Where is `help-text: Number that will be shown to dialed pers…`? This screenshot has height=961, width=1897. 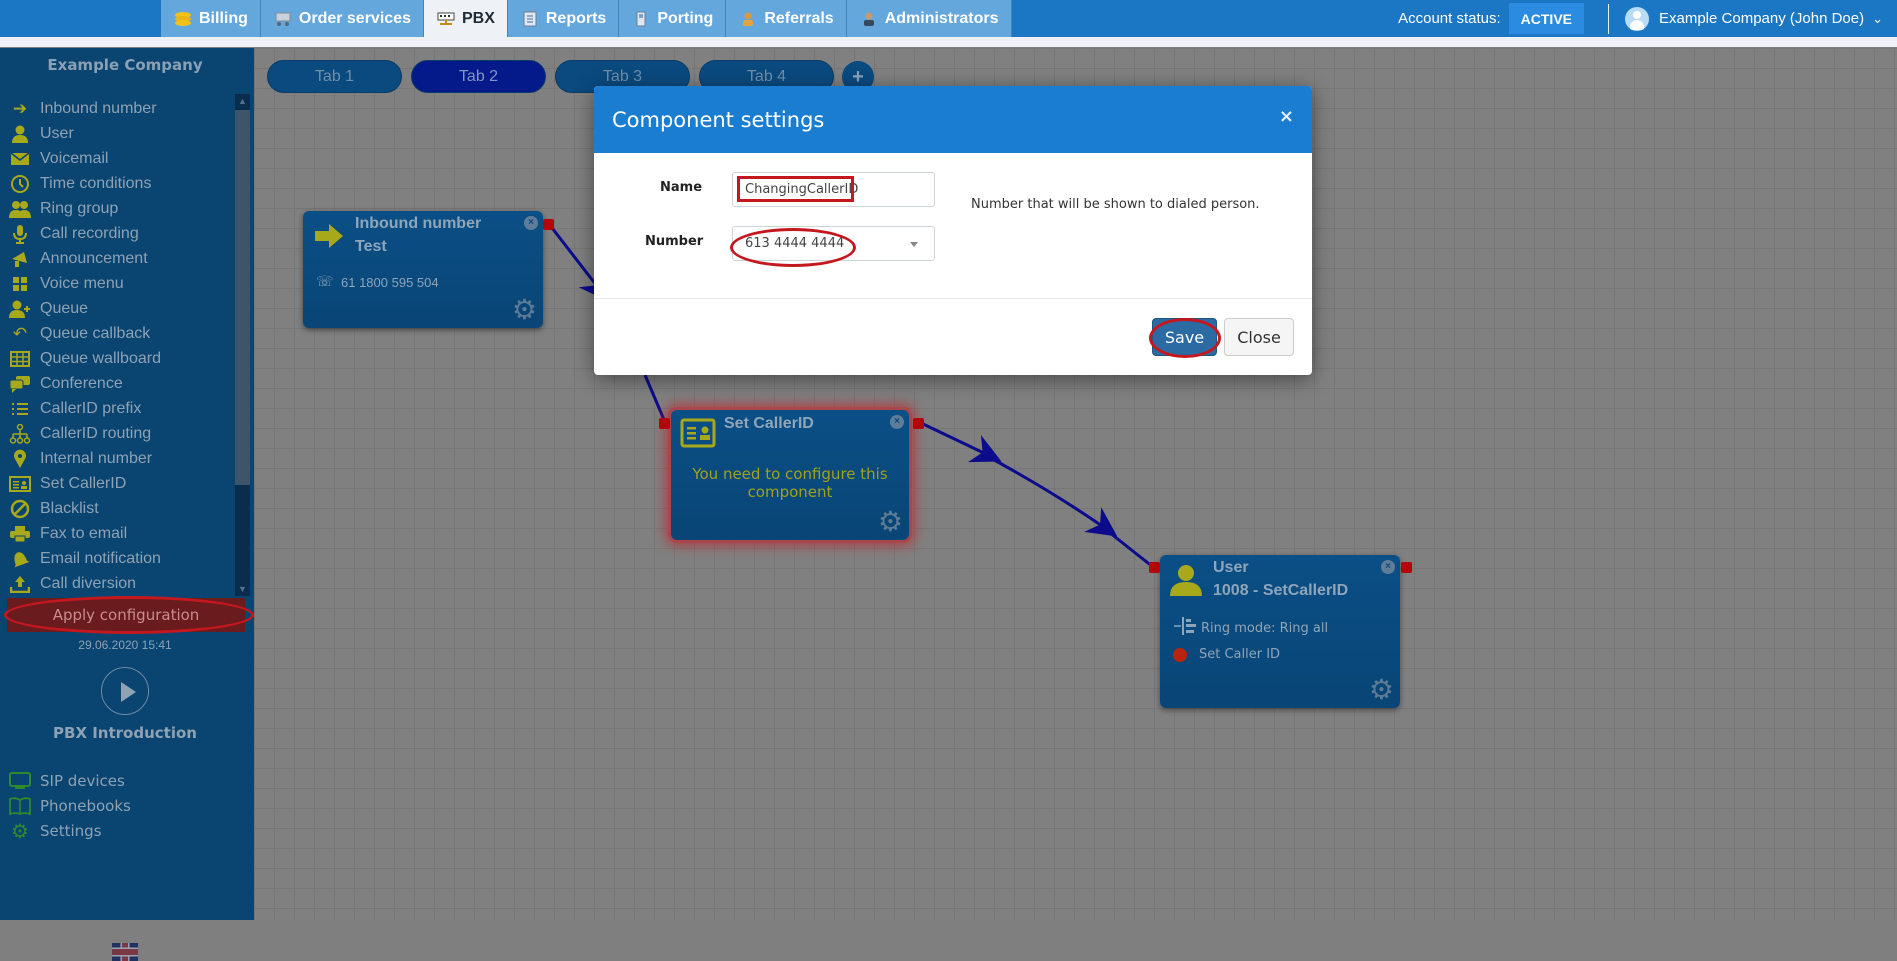 help-text: Number that will be shown to dialed pers… is located at coordinates (1115, 204).